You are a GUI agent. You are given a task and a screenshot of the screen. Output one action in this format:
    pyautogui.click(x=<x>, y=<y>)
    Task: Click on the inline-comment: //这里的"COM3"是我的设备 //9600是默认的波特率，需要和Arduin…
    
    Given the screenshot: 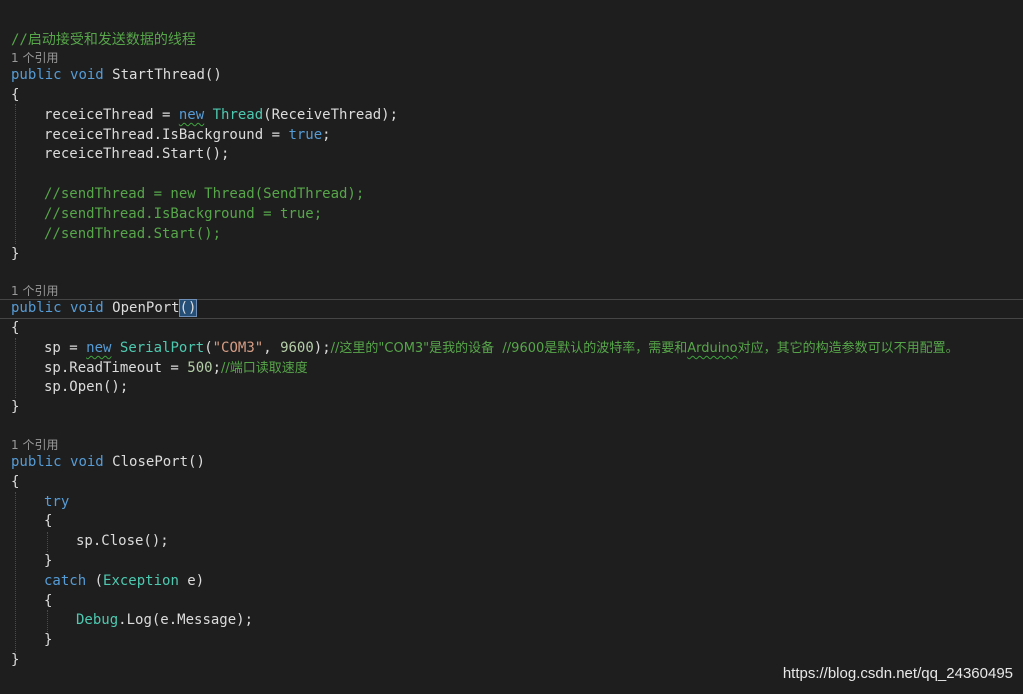 What is the action you would take?
    pyautogui.click(x=645, y=348)
    